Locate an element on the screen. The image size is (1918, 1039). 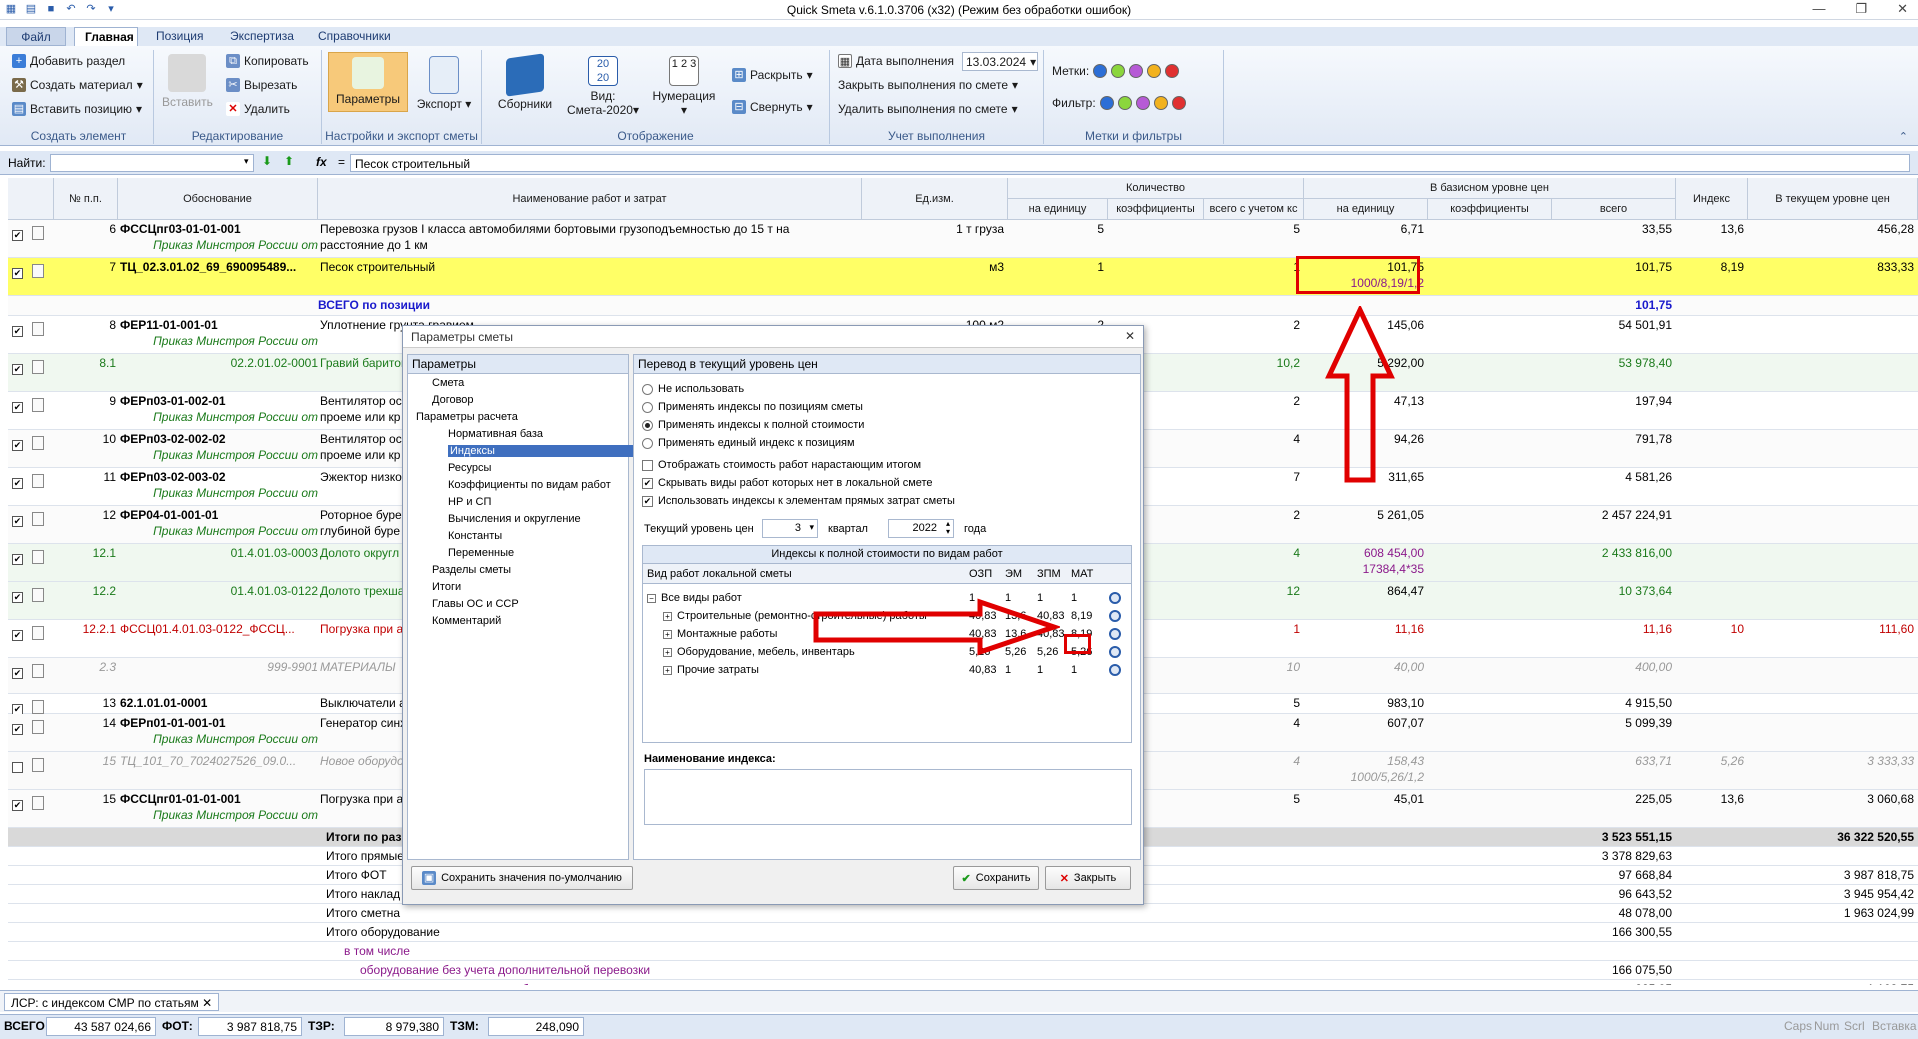
header-qty-total: всего с учетом кс is located at coordinates (1254, 209).